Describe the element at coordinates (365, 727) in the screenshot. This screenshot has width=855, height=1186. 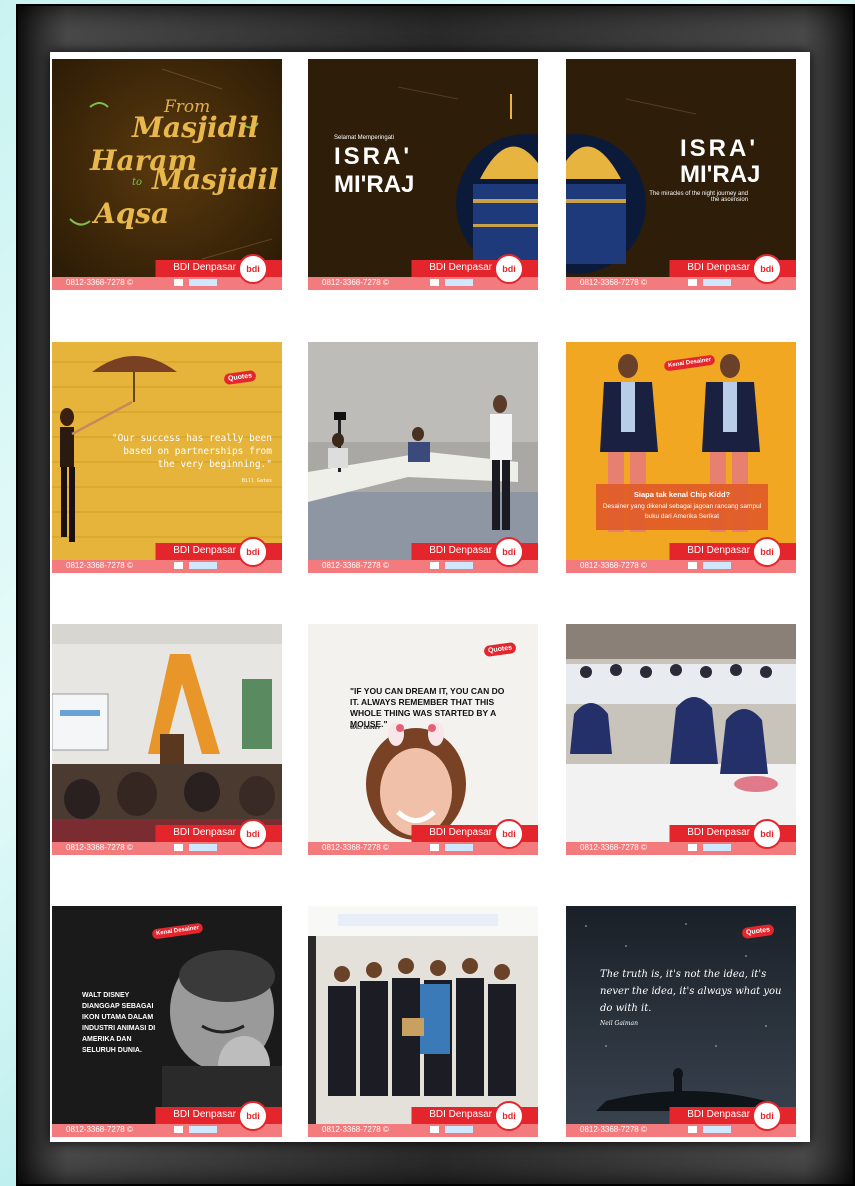
I see `quote-author: WALT DISNEY` at that location.